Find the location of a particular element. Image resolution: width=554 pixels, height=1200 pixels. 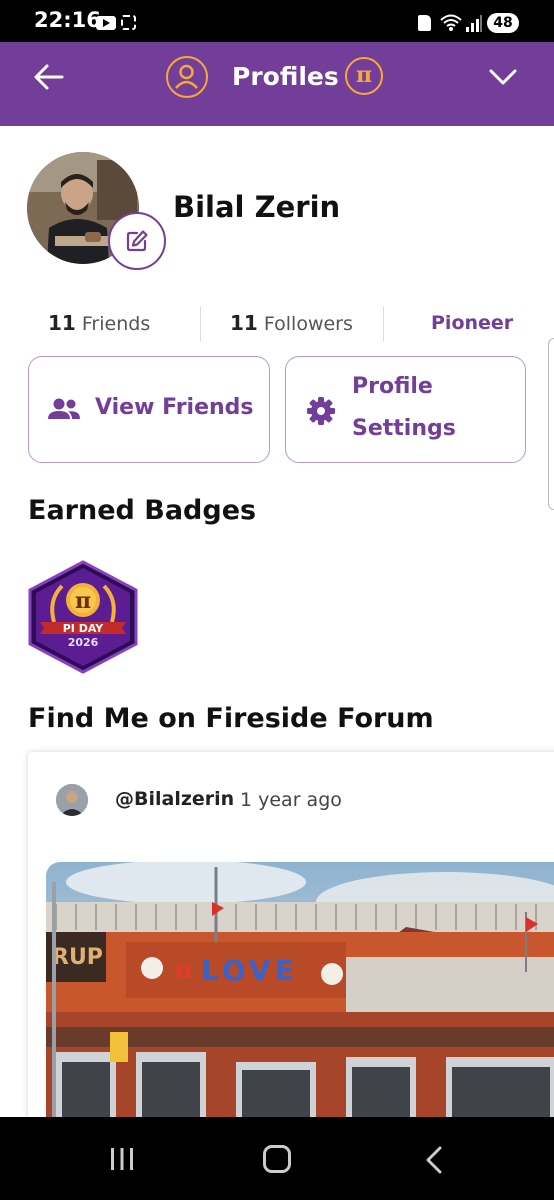

user-name: Bilal Zerin is located at coordinates (257, 207).